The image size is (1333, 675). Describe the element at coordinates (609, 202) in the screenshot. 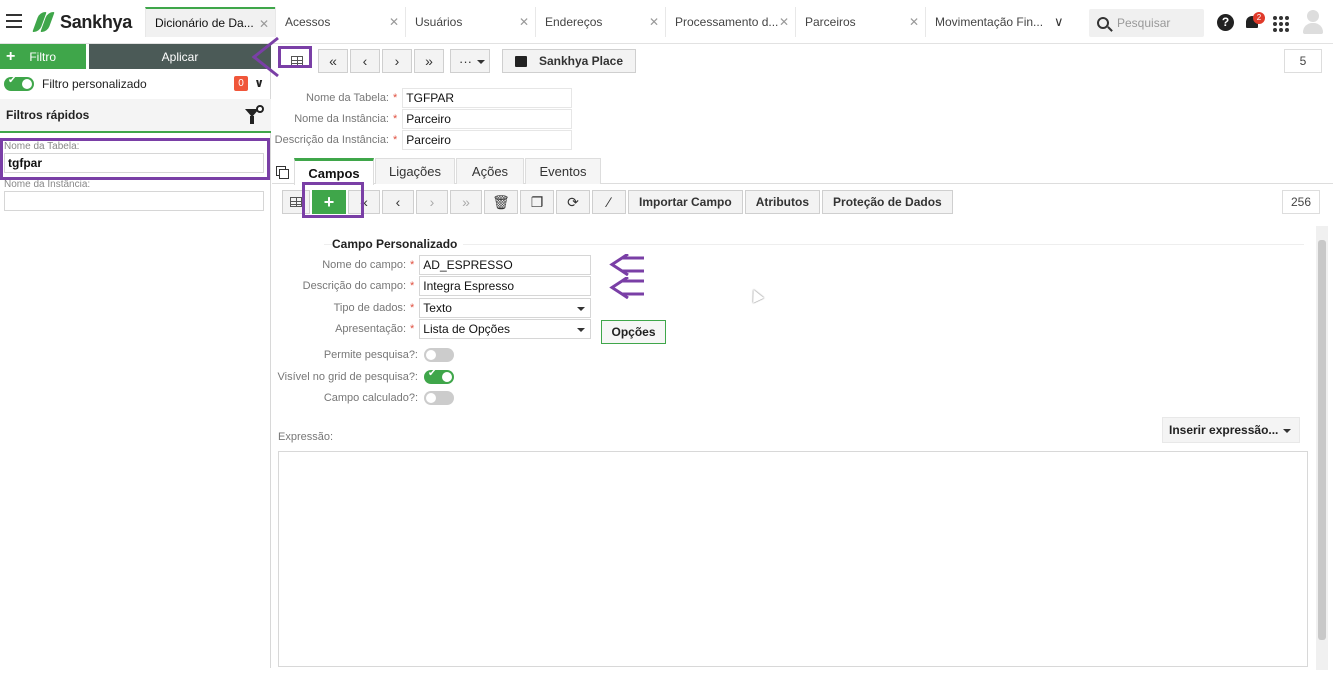

I see `attachment-icon: ∕` at that location.